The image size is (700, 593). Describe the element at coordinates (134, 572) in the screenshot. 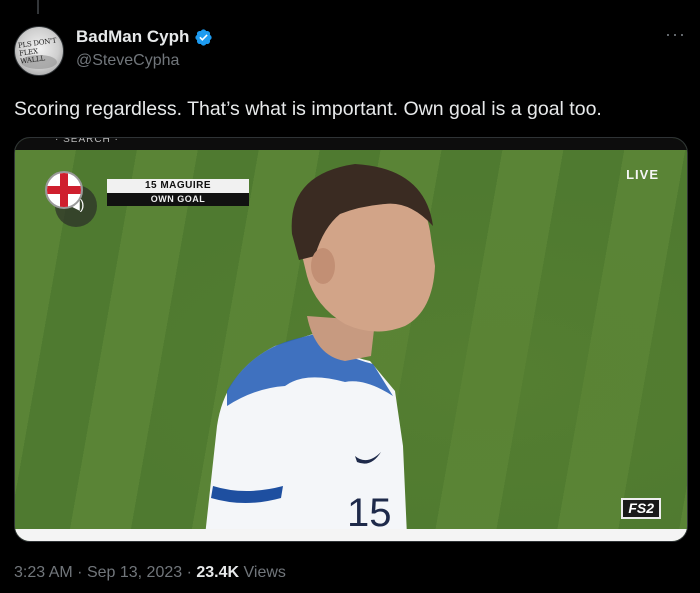

I see `tweet-date: Sep 13, 2023` at that location.